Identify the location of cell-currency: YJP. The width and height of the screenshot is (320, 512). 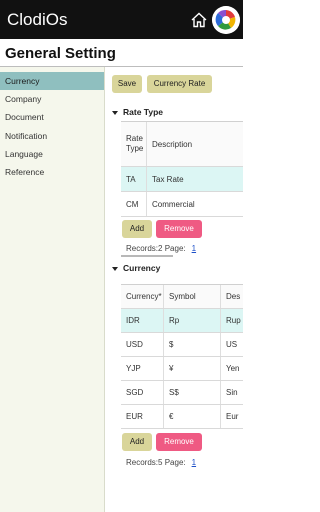
(142, 368).